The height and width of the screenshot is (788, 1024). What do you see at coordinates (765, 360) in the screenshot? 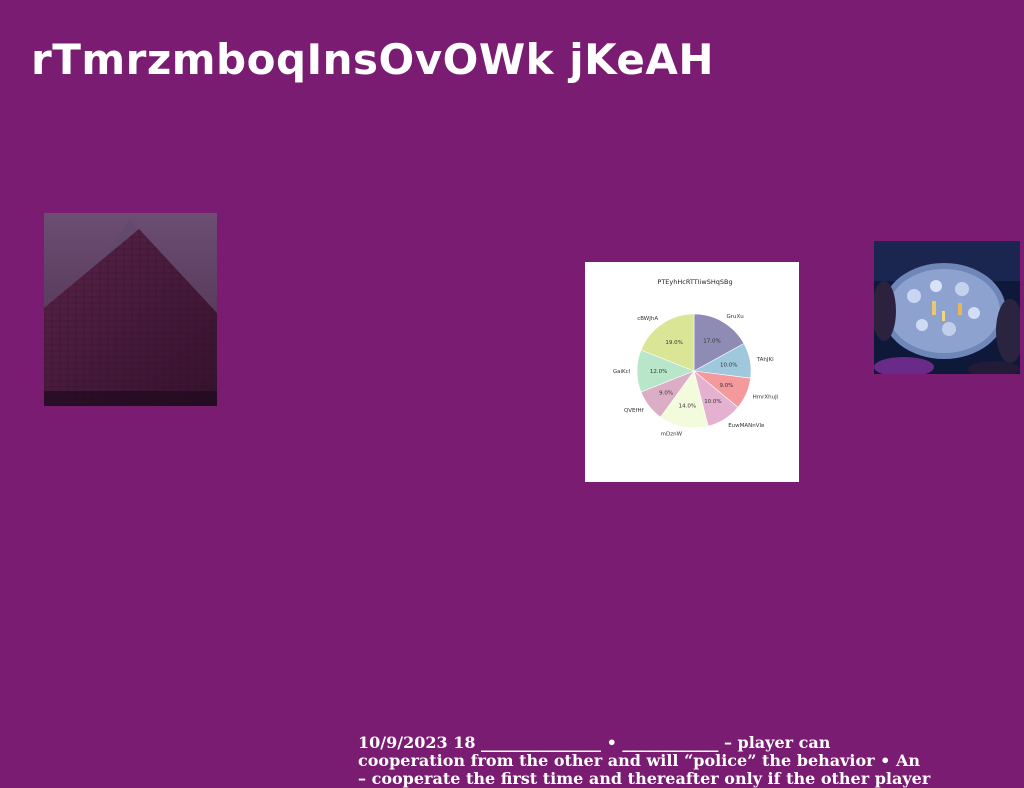
I see `pie-category-label: TAhJKi` at bounding box center [765, 360].